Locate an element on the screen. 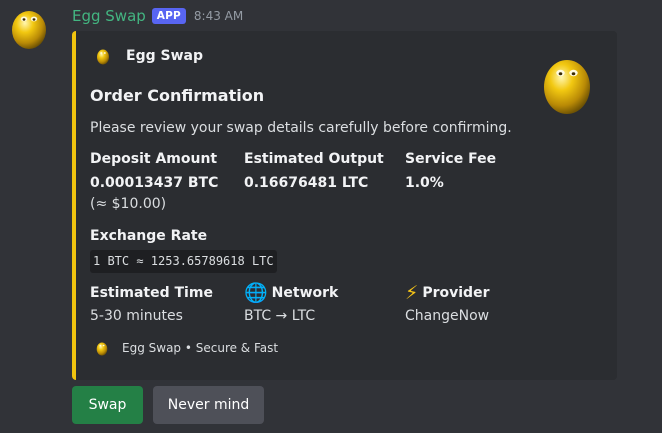 This screenshot has height=433, width=662. provider-value: ChangeNow is located at coordinates (447, 316).